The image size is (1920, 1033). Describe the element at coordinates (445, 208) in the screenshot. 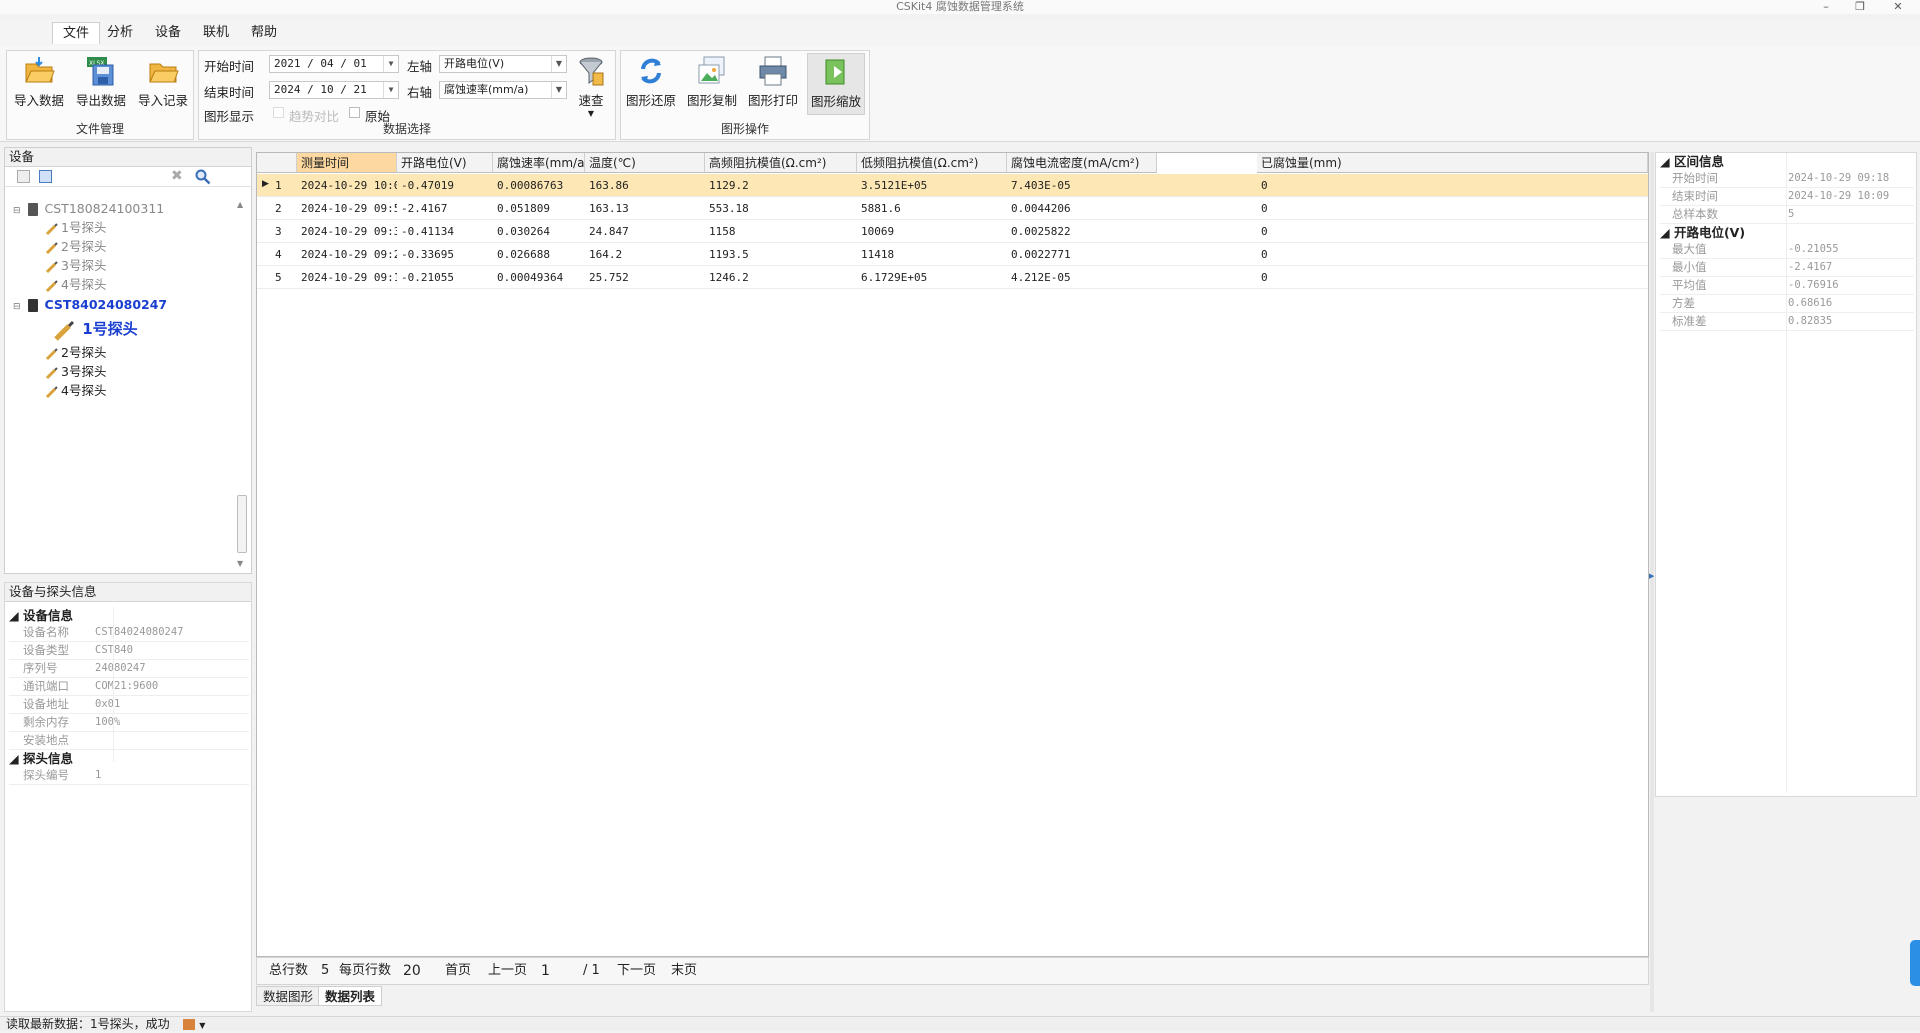

I see `table-cell: -2.4167` at that location.